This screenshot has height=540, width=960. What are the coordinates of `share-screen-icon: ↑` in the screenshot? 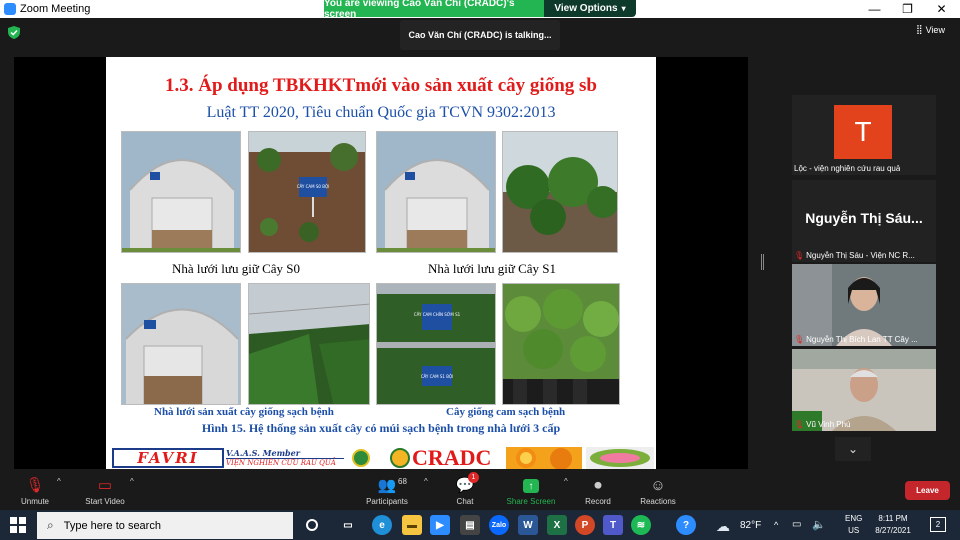 It's located at (531, 486).